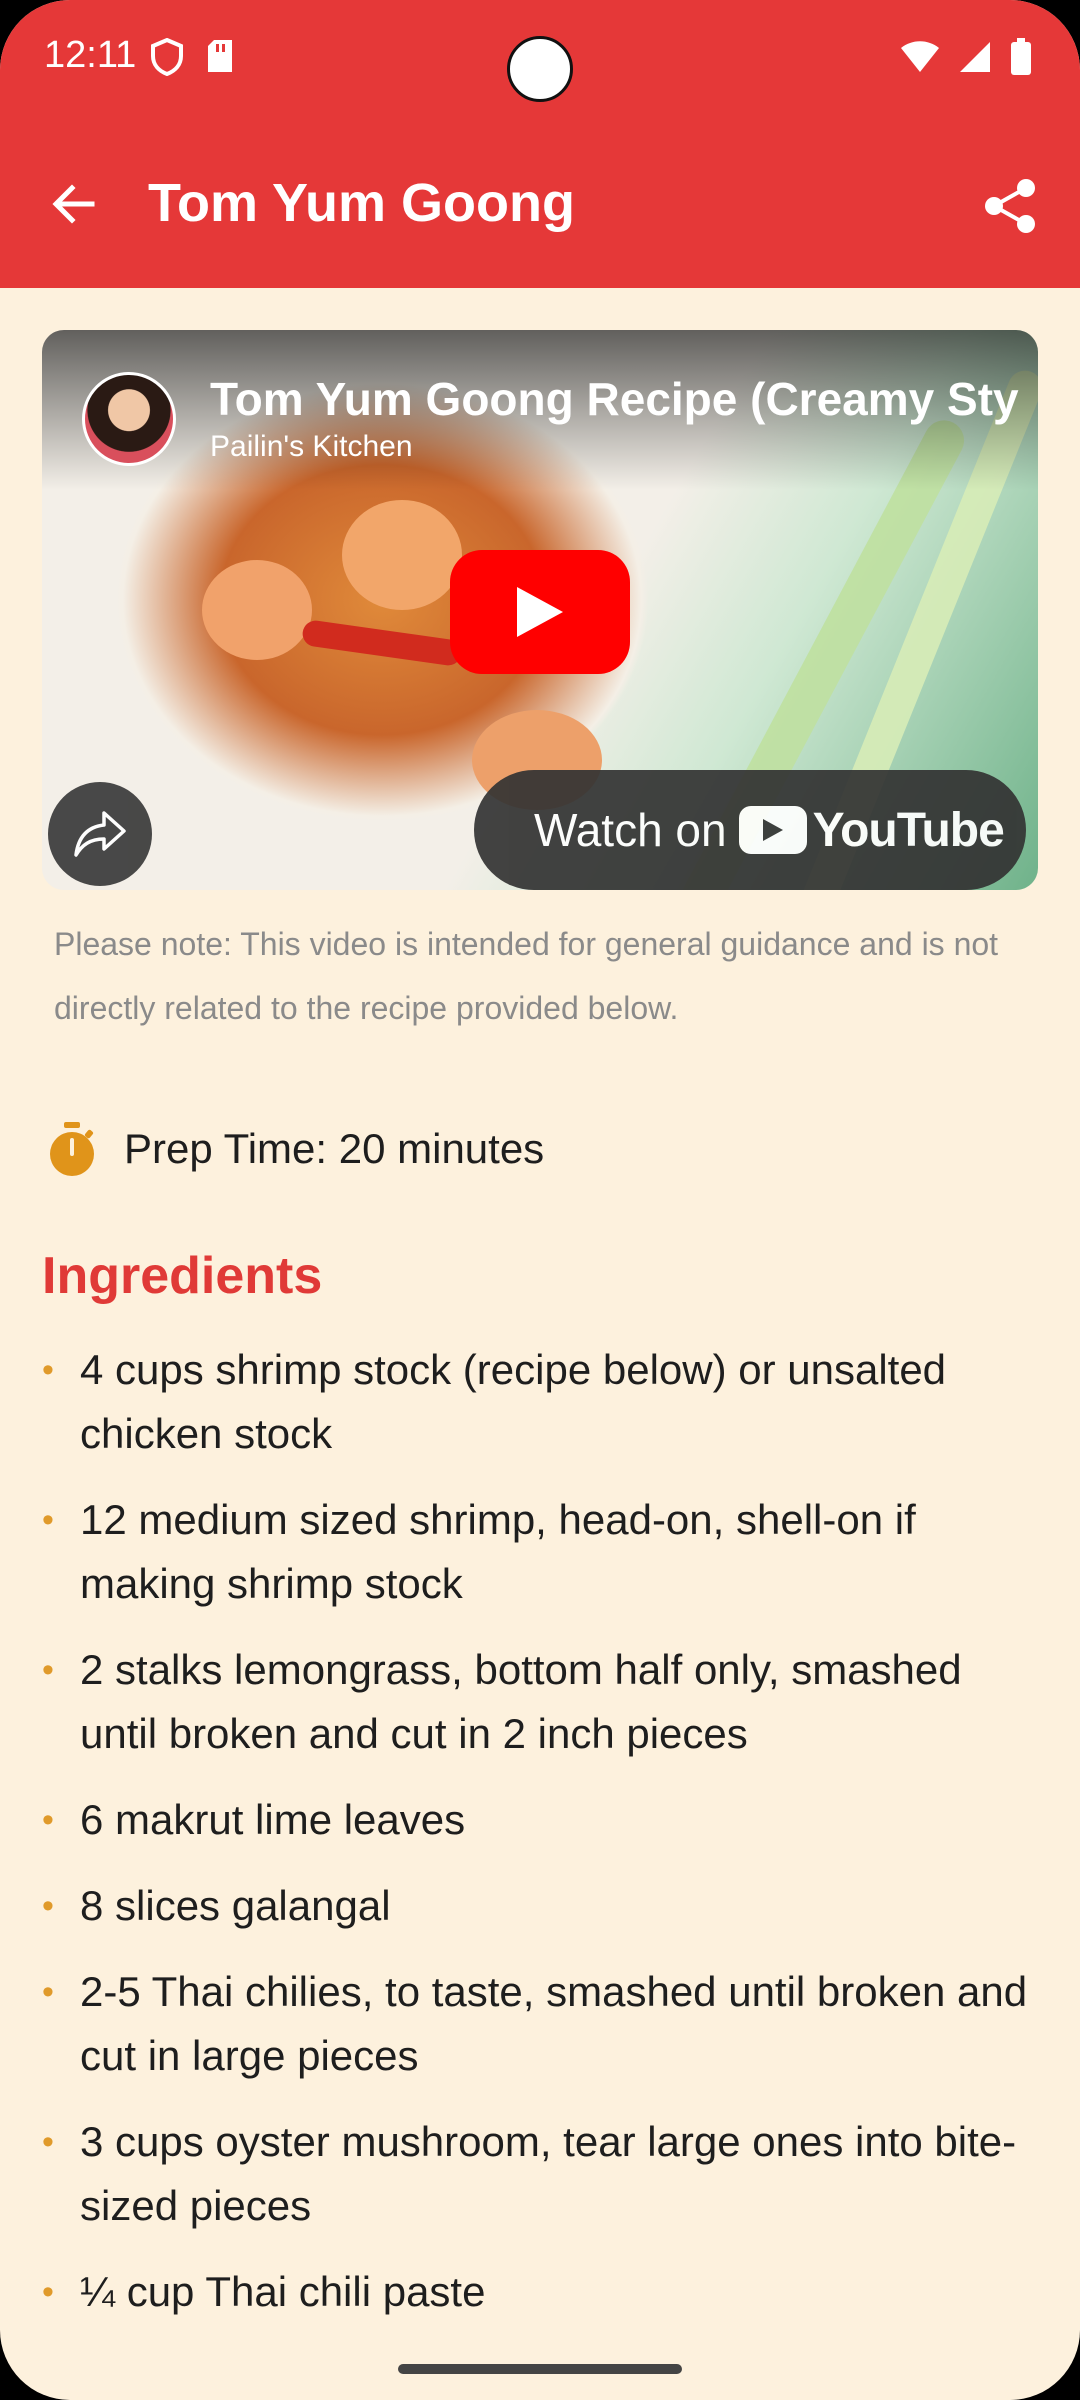 The height and width of the screenshot is (2400, 1080). I want to click on battery-icon, so click(1021, 56).